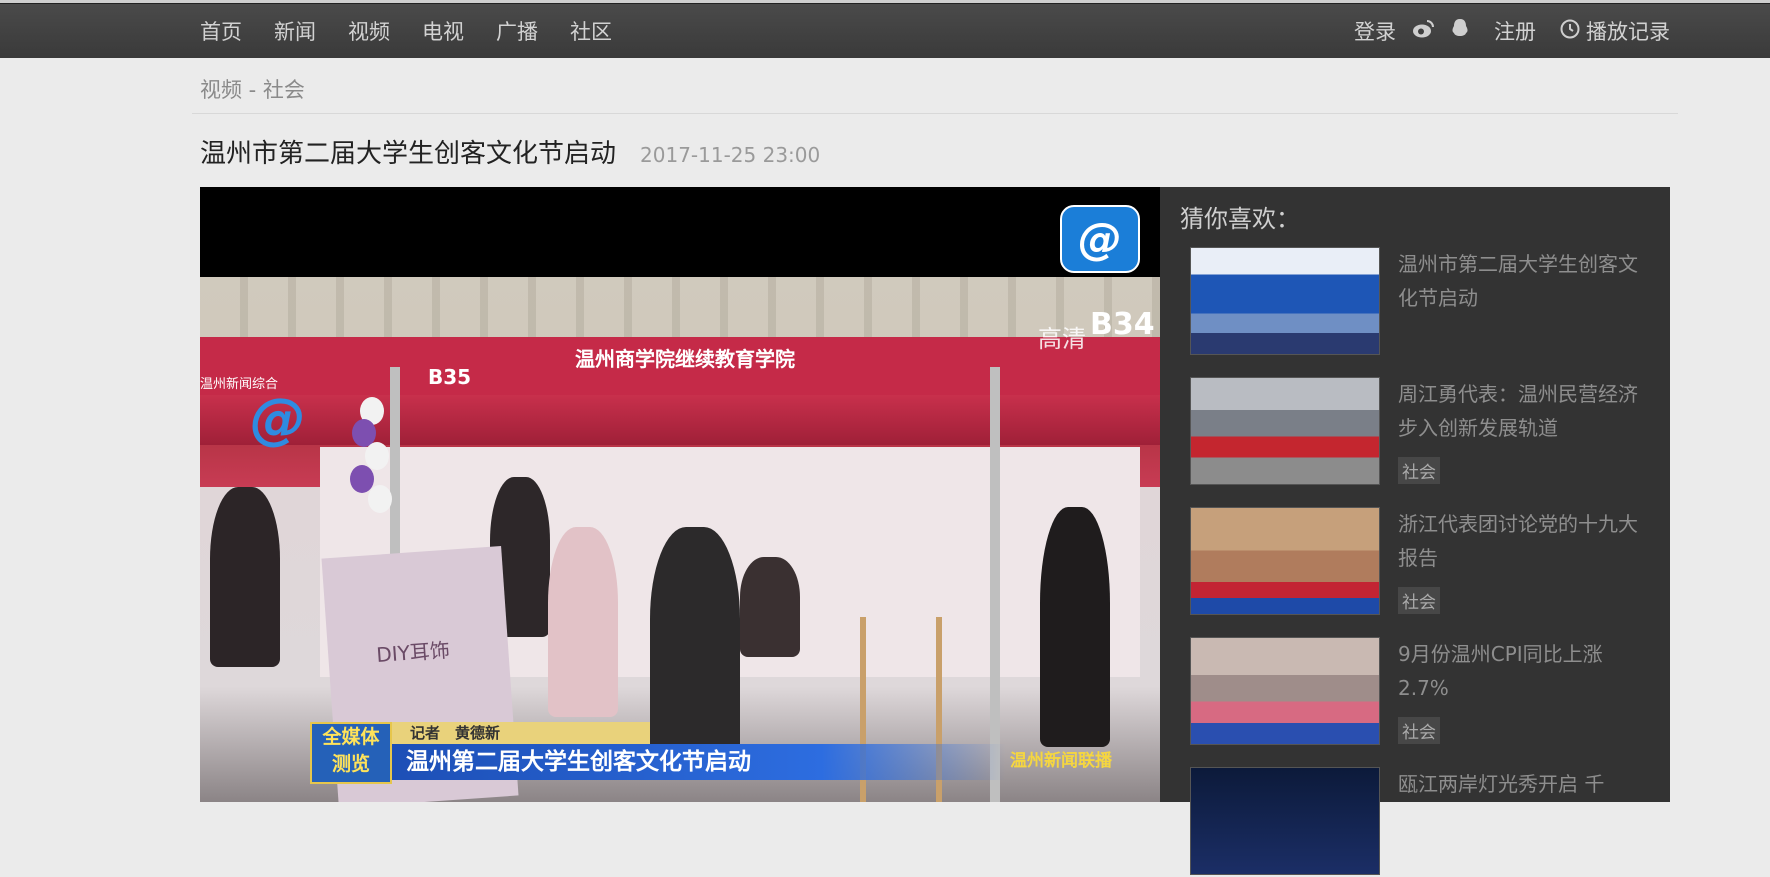  I want to click on board-text: DIY耳饰, so click(413, 652).